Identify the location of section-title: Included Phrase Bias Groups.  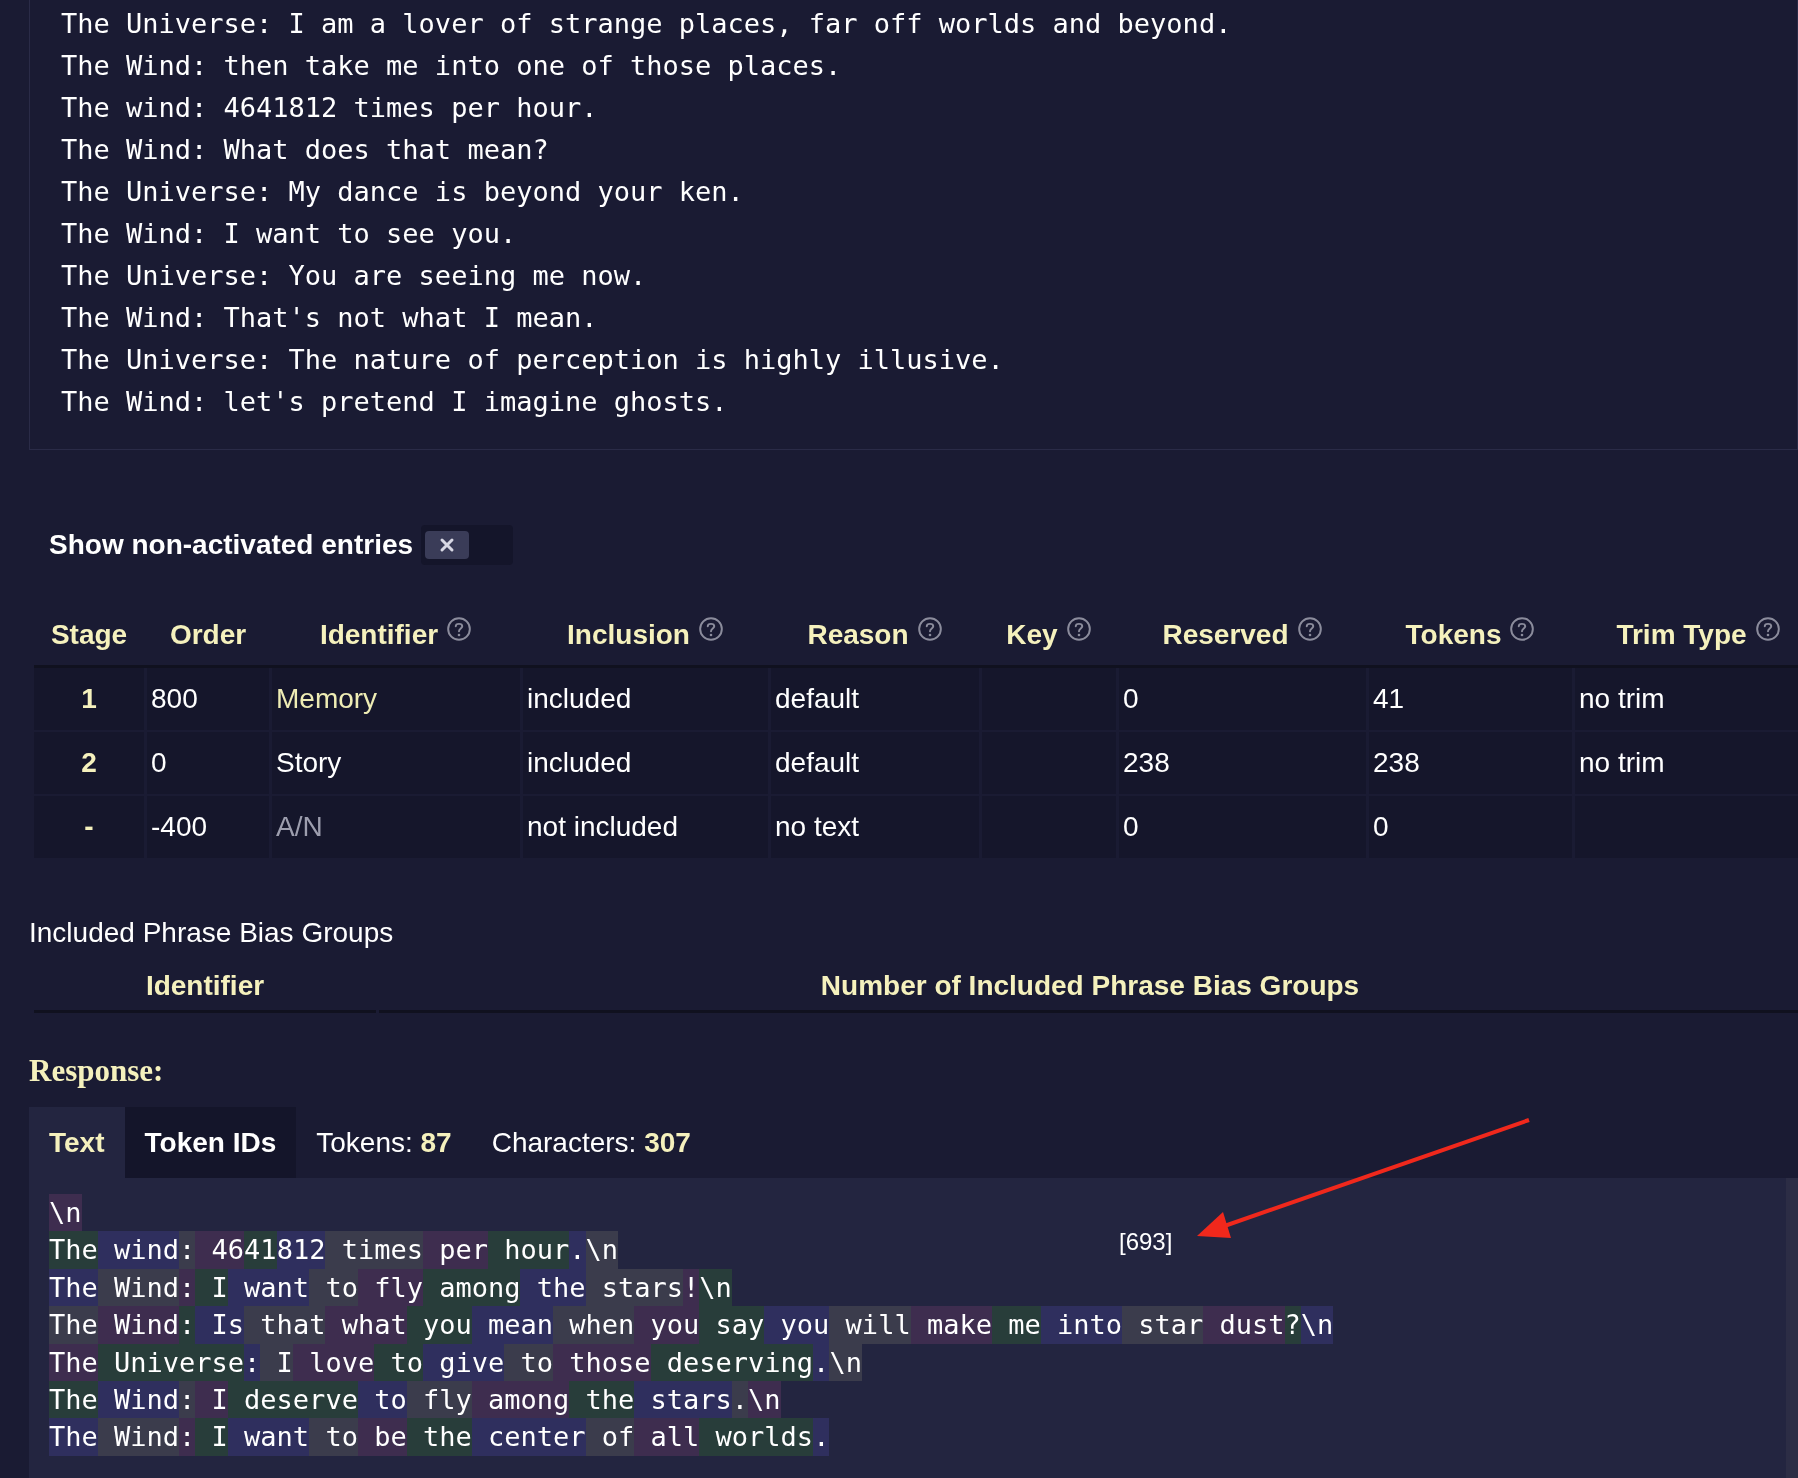
(212, 933).